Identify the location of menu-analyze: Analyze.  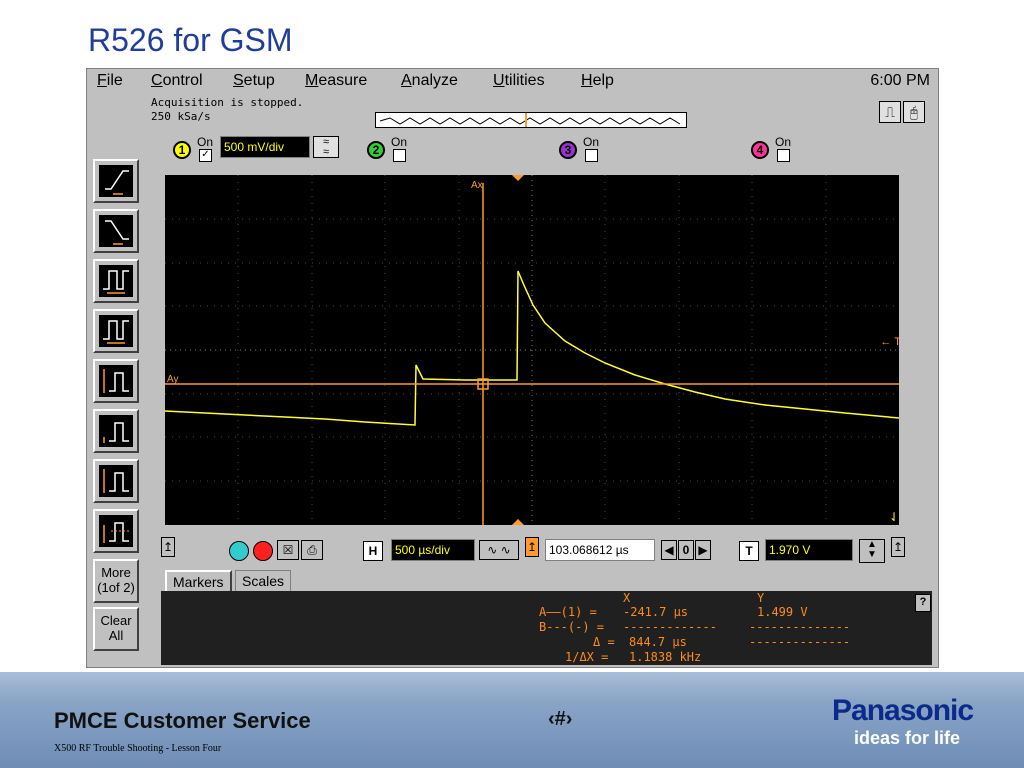
(429, 81).